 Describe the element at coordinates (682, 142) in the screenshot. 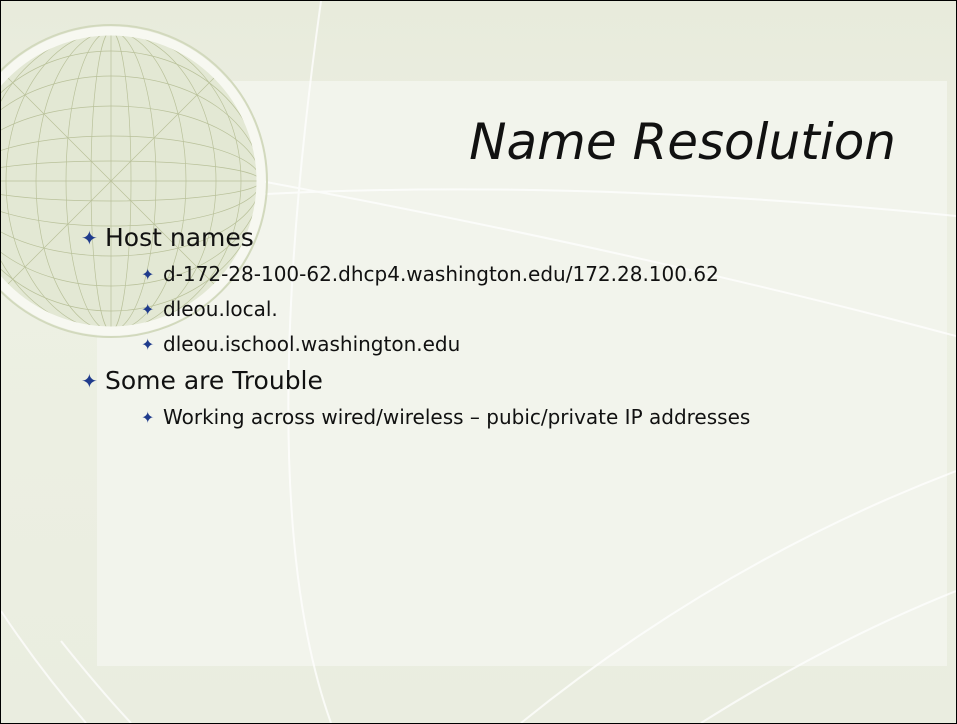

I see `slide-title: Name Resolution` at that location.